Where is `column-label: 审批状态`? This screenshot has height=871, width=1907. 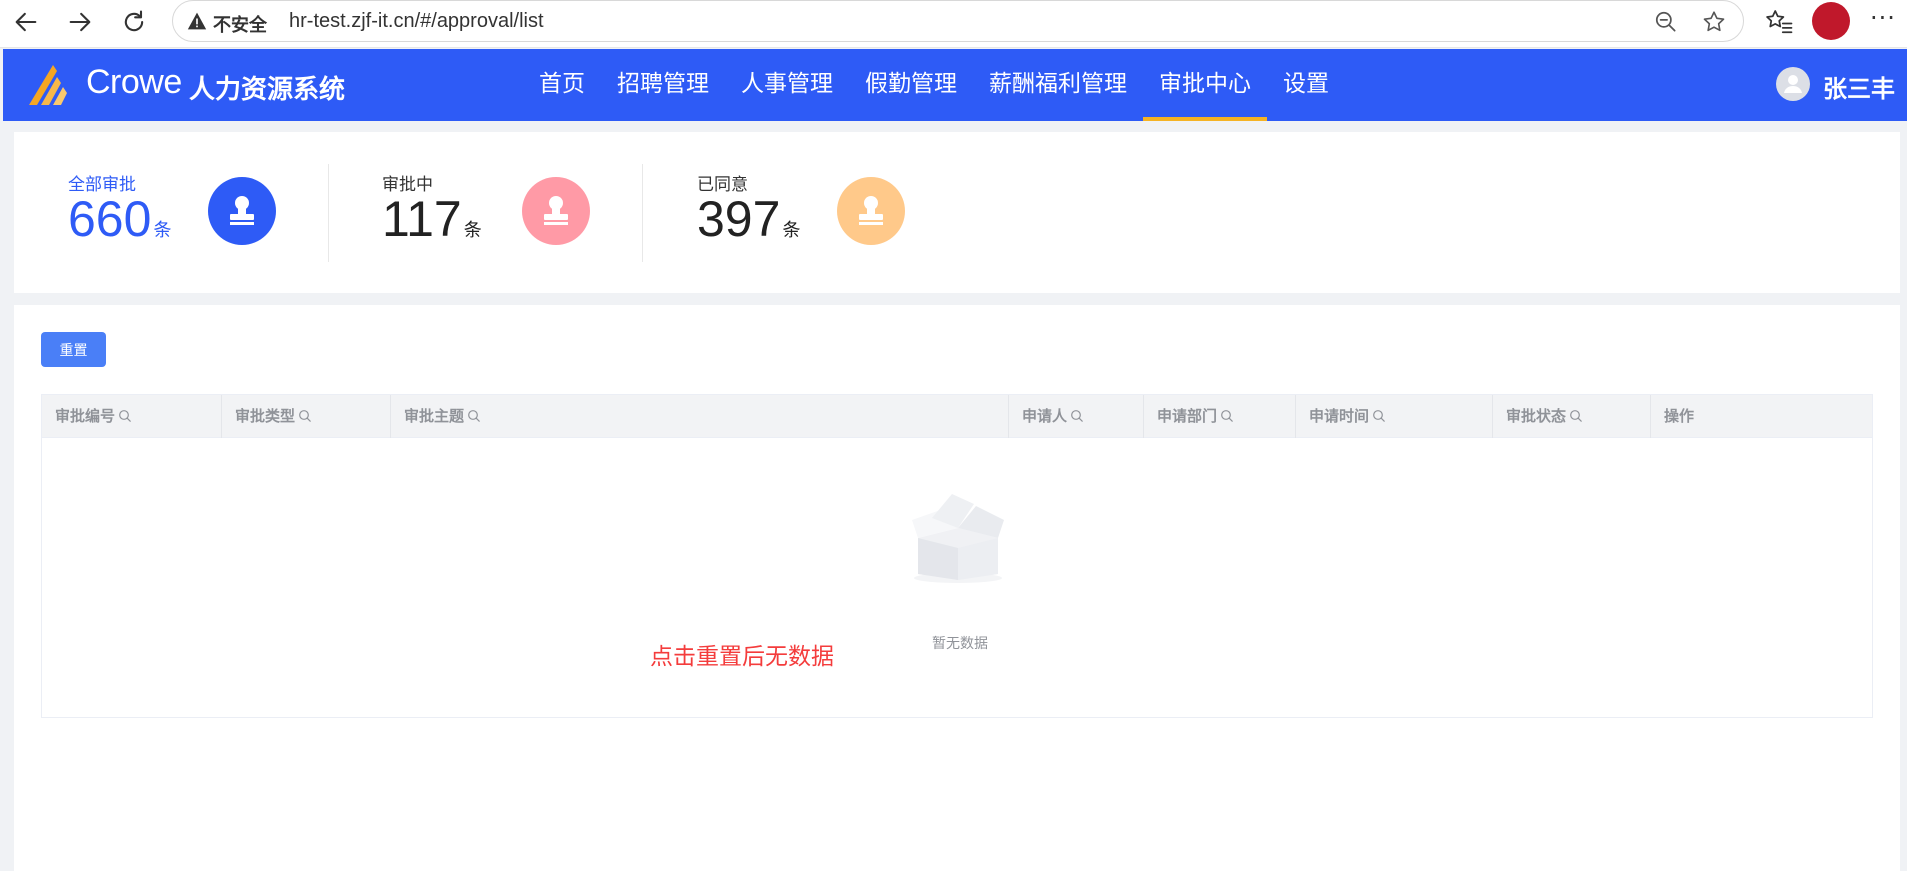
column-label: 审批状态 is located at coordinates (1536, 416).